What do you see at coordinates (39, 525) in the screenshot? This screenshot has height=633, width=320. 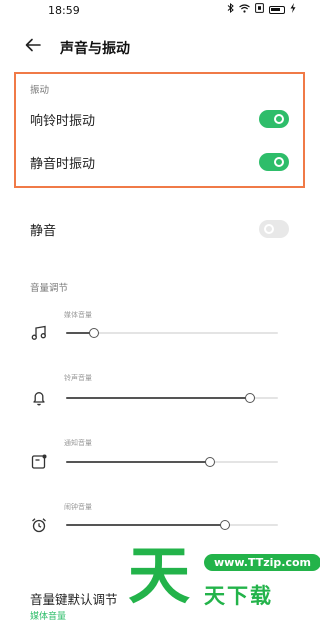 I see `alarm-clock-icon` at bounding box center [39, 525].